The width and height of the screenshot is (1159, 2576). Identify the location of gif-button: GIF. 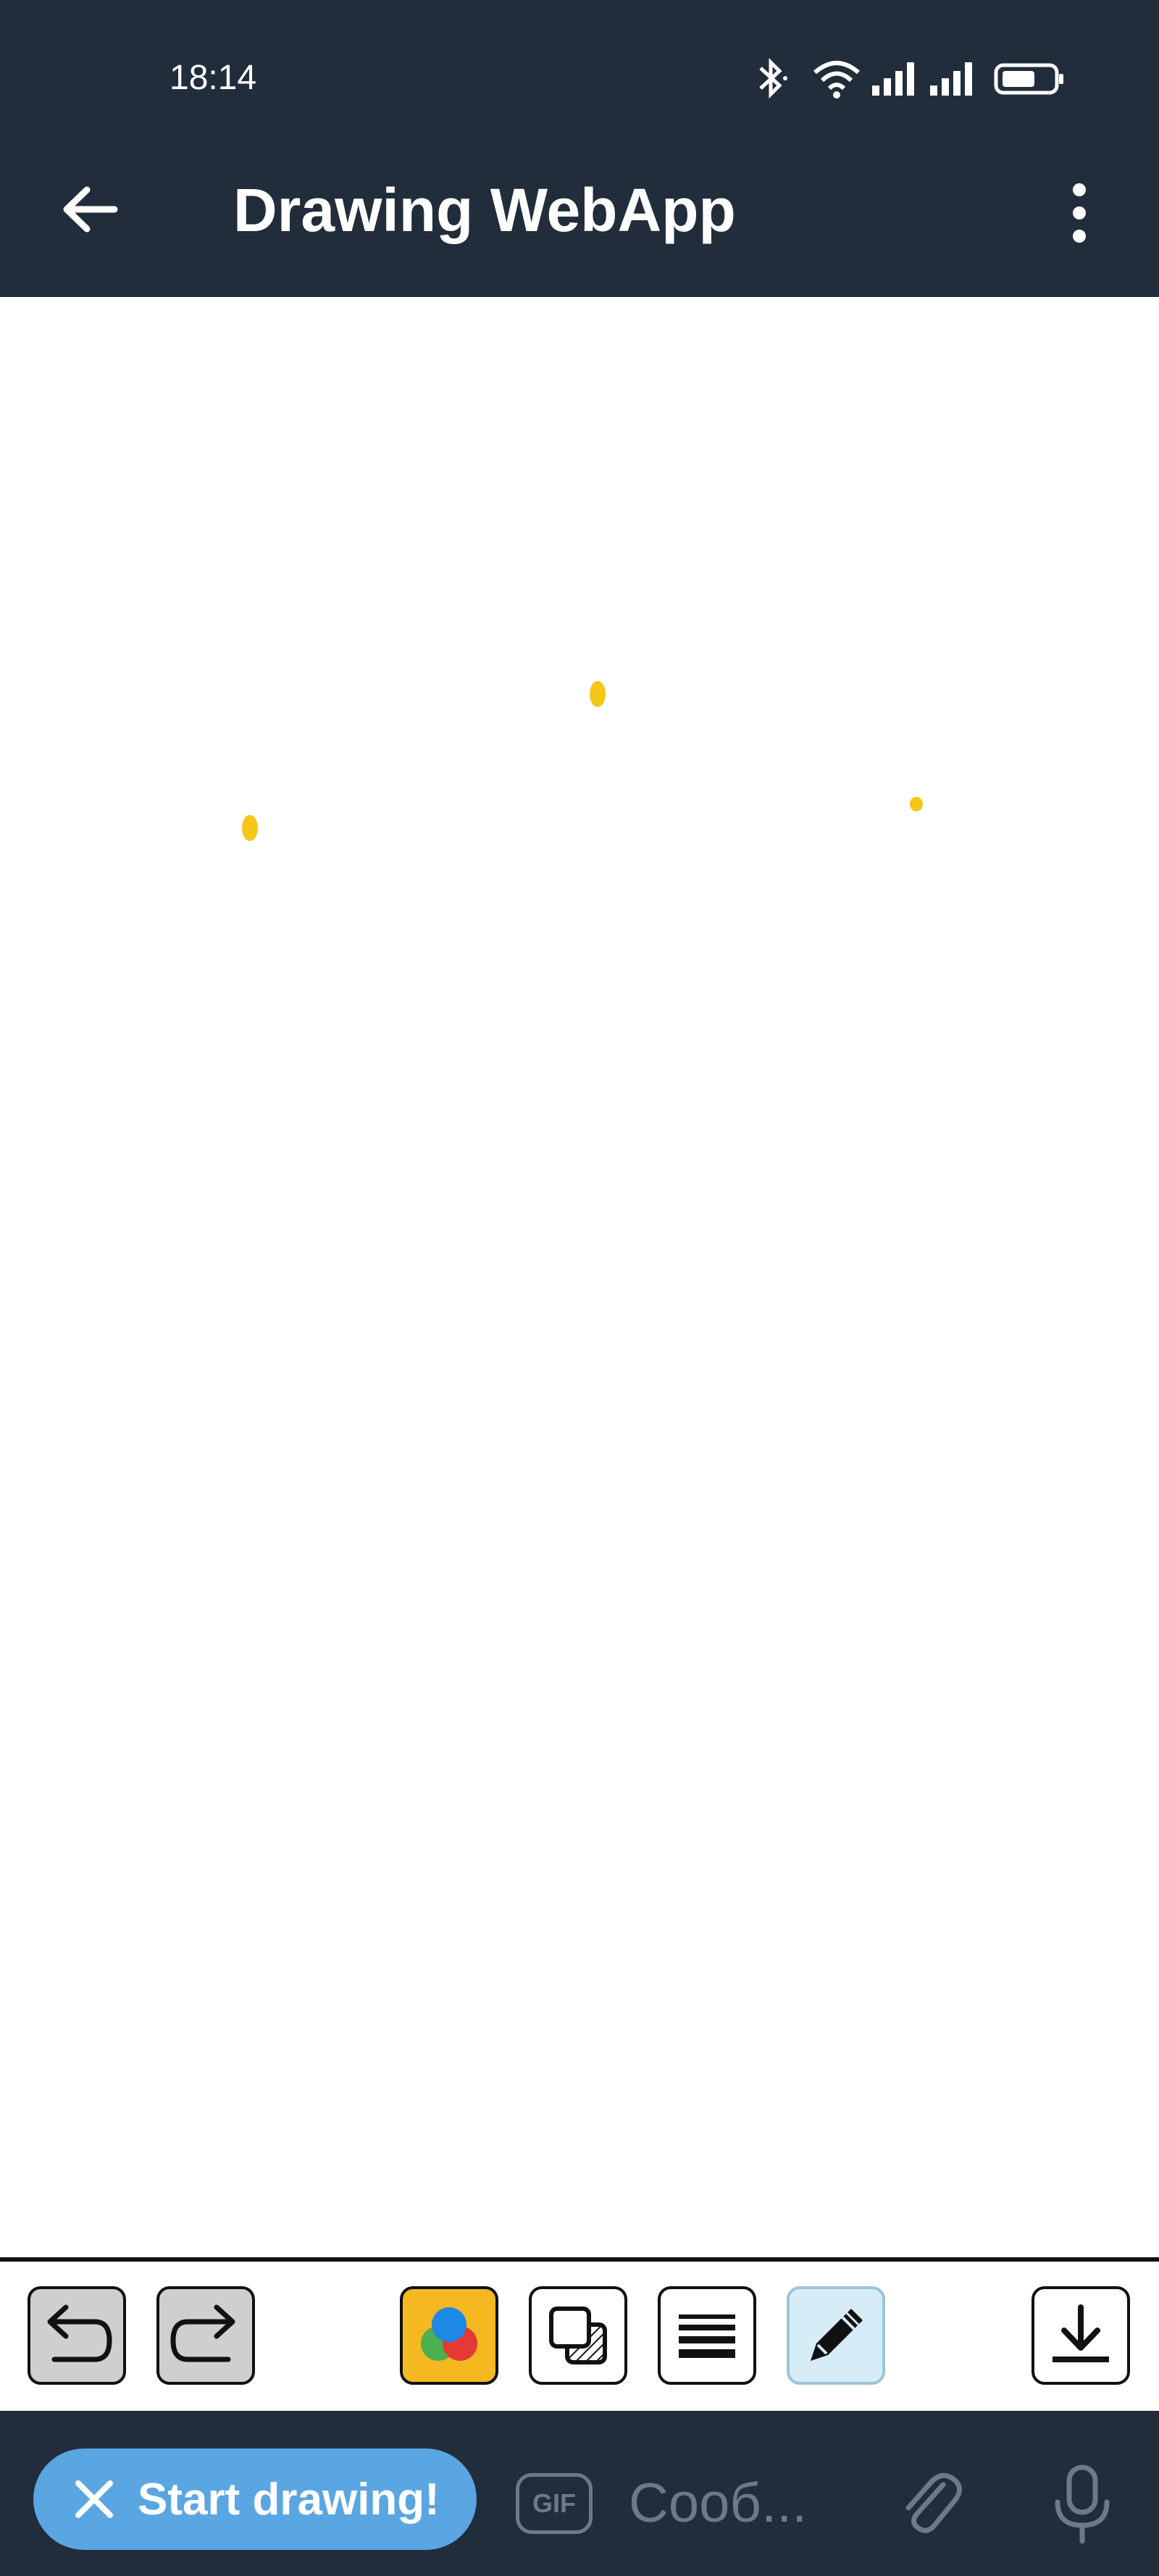
(555, 2503).